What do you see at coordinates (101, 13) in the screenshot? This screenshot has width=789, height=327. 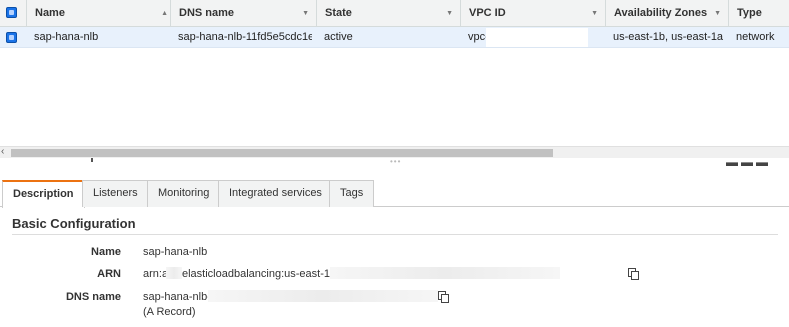 I see `column-header-name: Name ▲` at bounding box center [101, 13].